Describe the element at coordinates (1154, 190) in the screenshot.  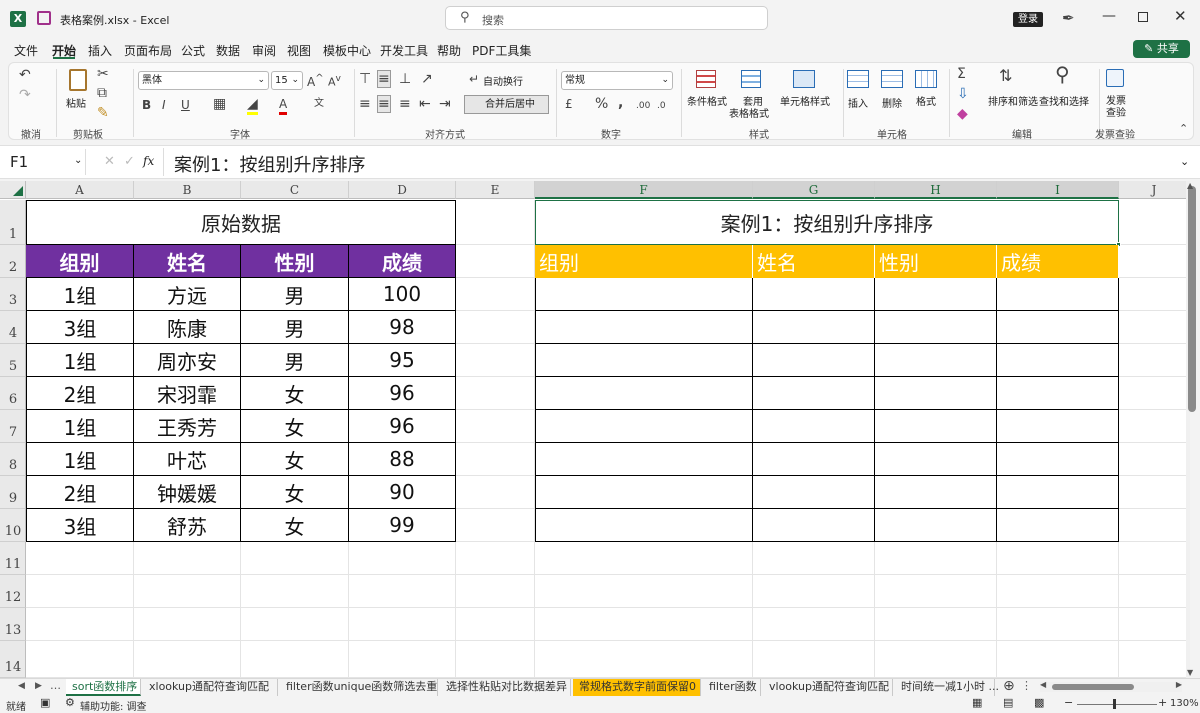
I see `column-header-j: J` at that location.